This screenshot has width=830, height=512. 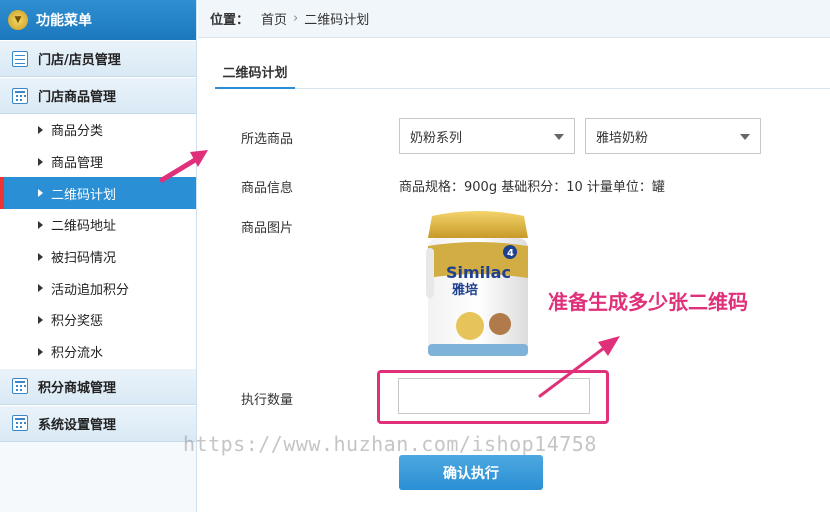 I want to click on sidebar-item-label: 二维码地址, so click(x=84, y=227).